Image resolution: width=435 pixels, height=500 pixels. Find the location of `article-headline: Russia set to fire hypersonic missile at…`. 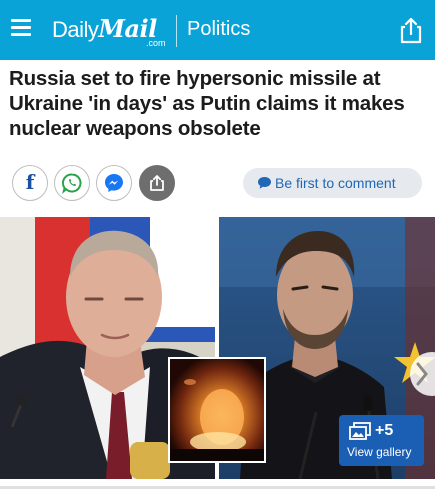

article-headline: Russia set to fire hypersonic missile at… is located at coordinates (207, 103).